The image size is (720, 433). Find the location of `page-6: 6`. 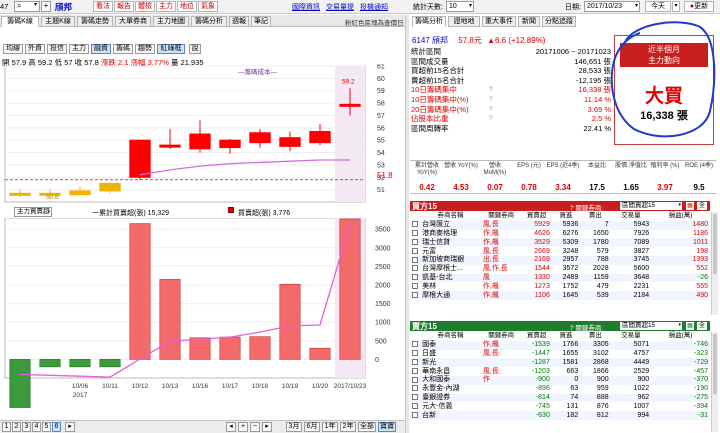

page-6: 6 is located at coordinates (56, 427).